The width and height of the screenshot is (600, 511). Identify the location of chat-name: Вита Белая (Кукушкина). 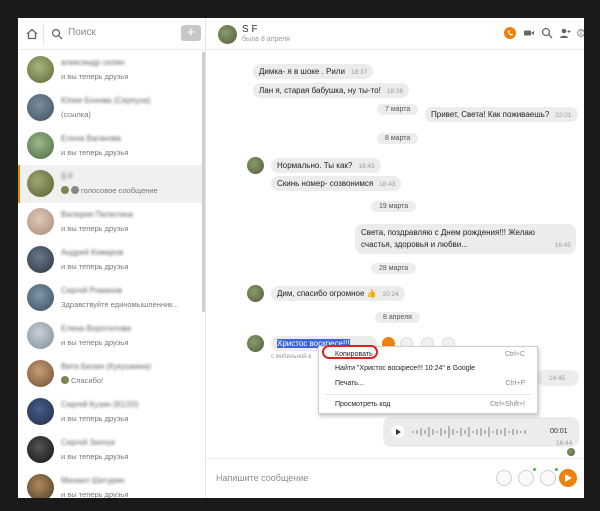
(106, 366).